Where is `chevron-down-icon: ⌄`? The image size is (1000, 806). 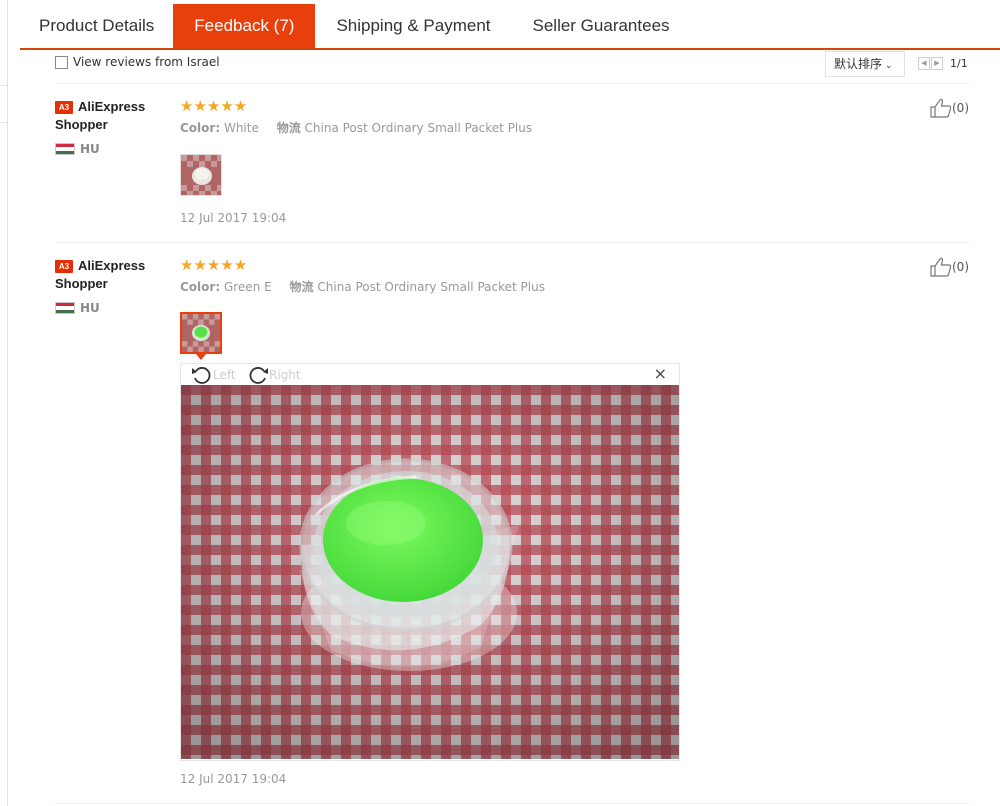 chevron-down-icon: ⌄ is located at coordinates (889, 66).